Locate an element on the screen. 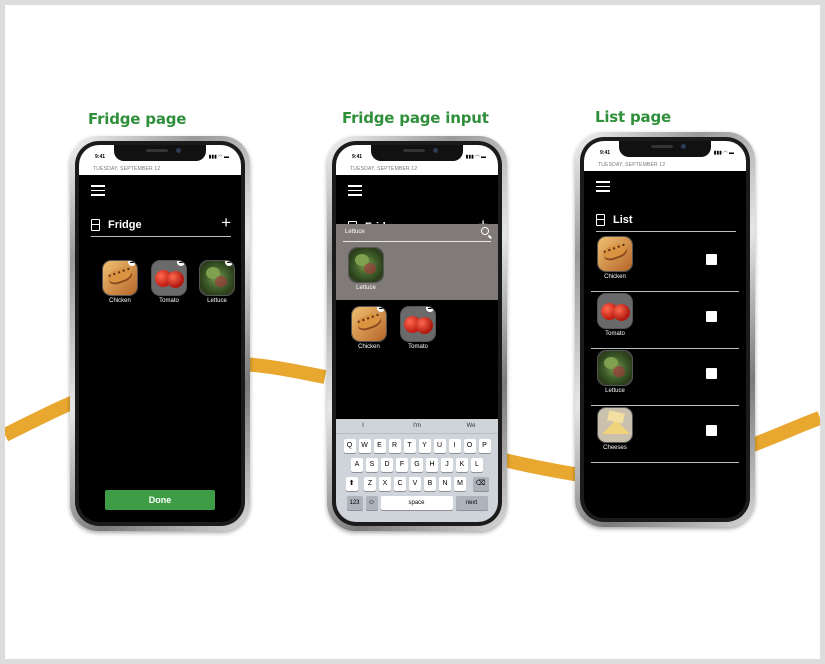 The height and width of the screenshot is (664, 825). key: S is located at coordinates (372, 465).